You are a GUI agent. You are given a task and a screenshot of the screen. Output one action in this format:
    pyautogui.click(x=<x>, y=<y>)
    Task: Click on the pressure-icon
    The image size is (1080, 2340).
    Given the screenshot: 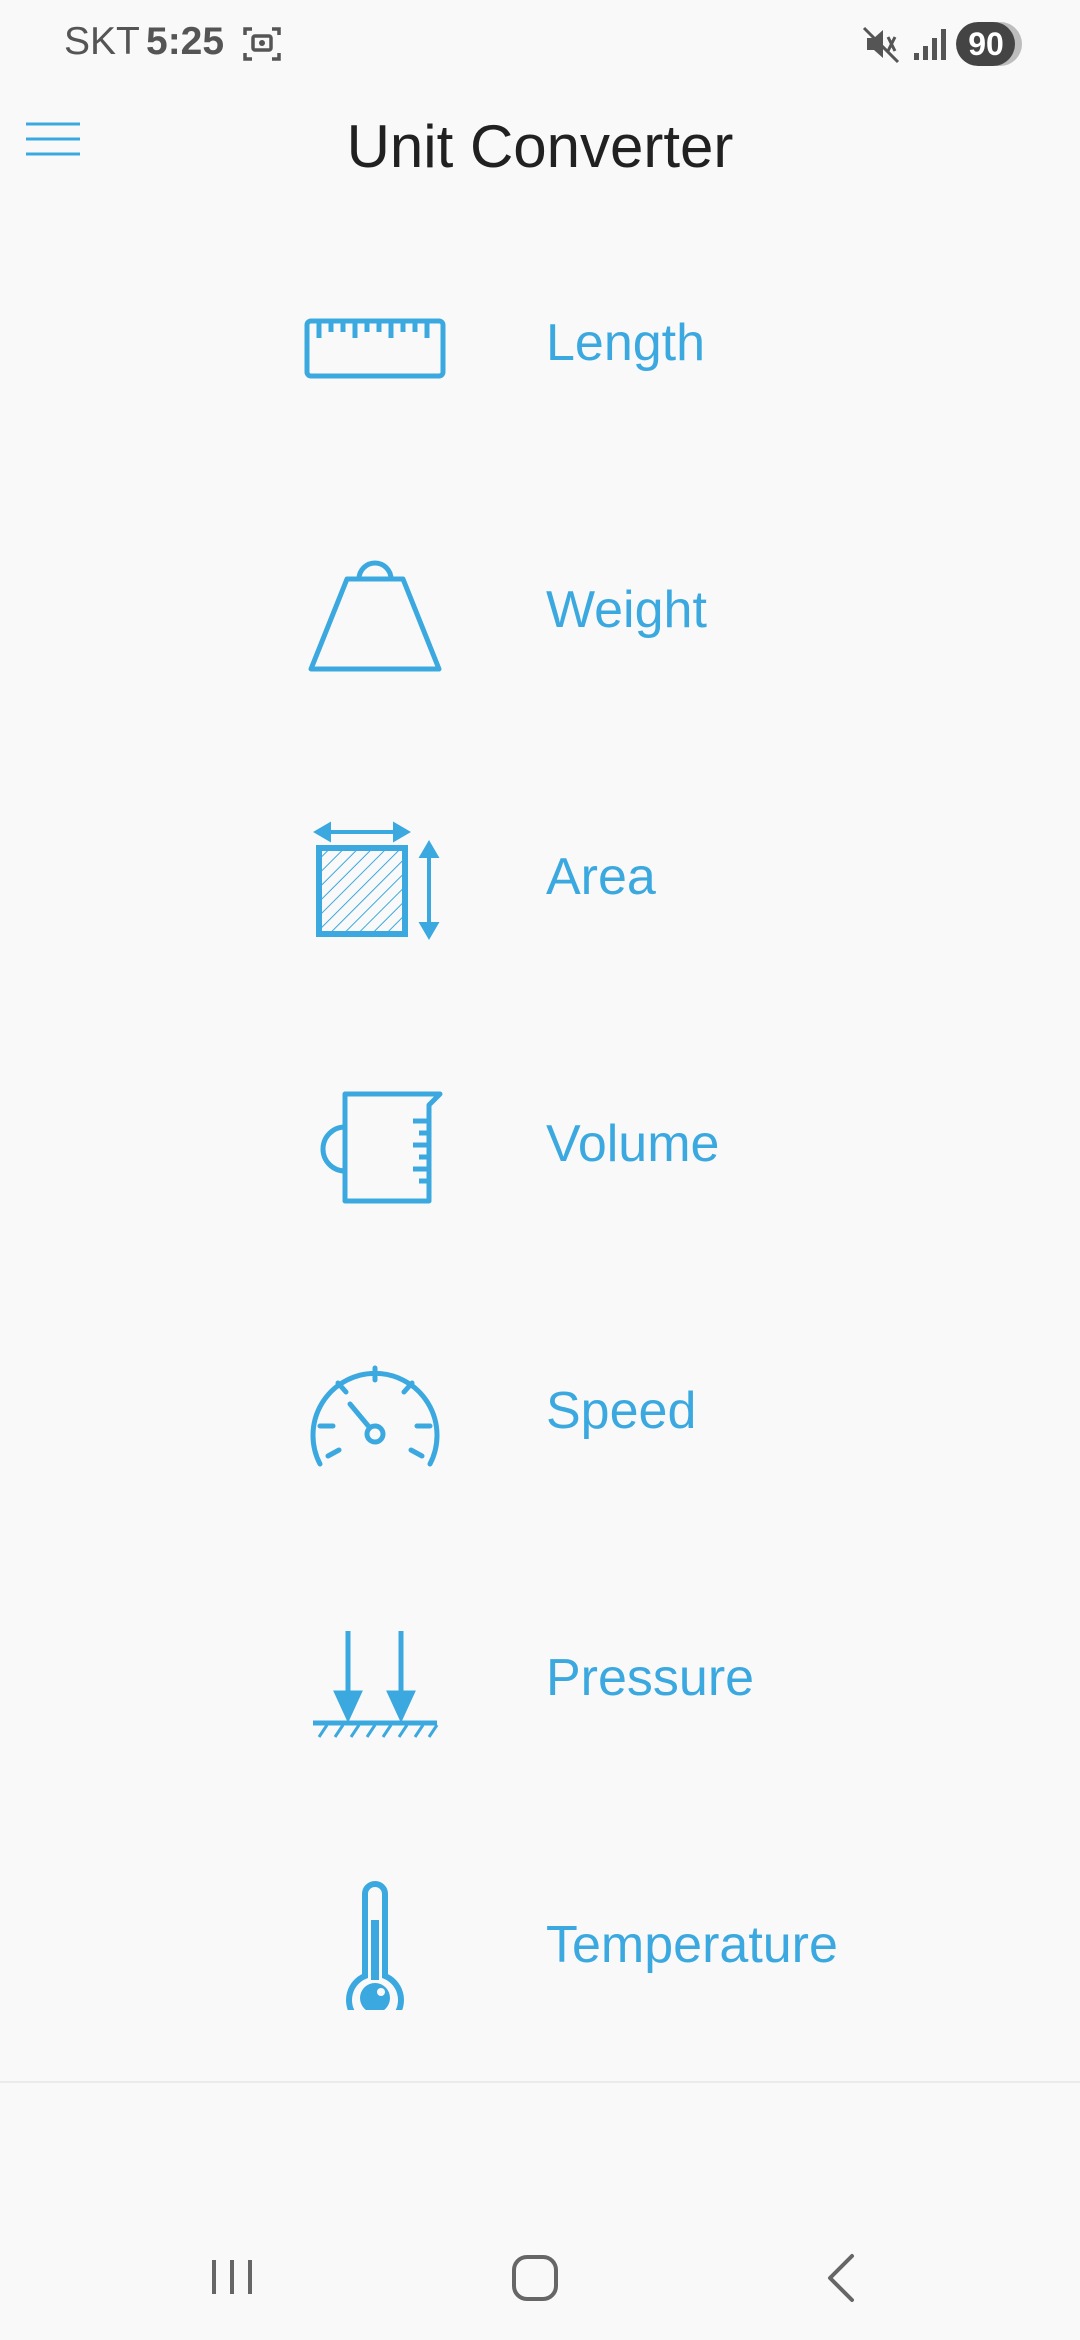 What is the action you would take?
    pyautogui.click(x=376, y=1684)
    